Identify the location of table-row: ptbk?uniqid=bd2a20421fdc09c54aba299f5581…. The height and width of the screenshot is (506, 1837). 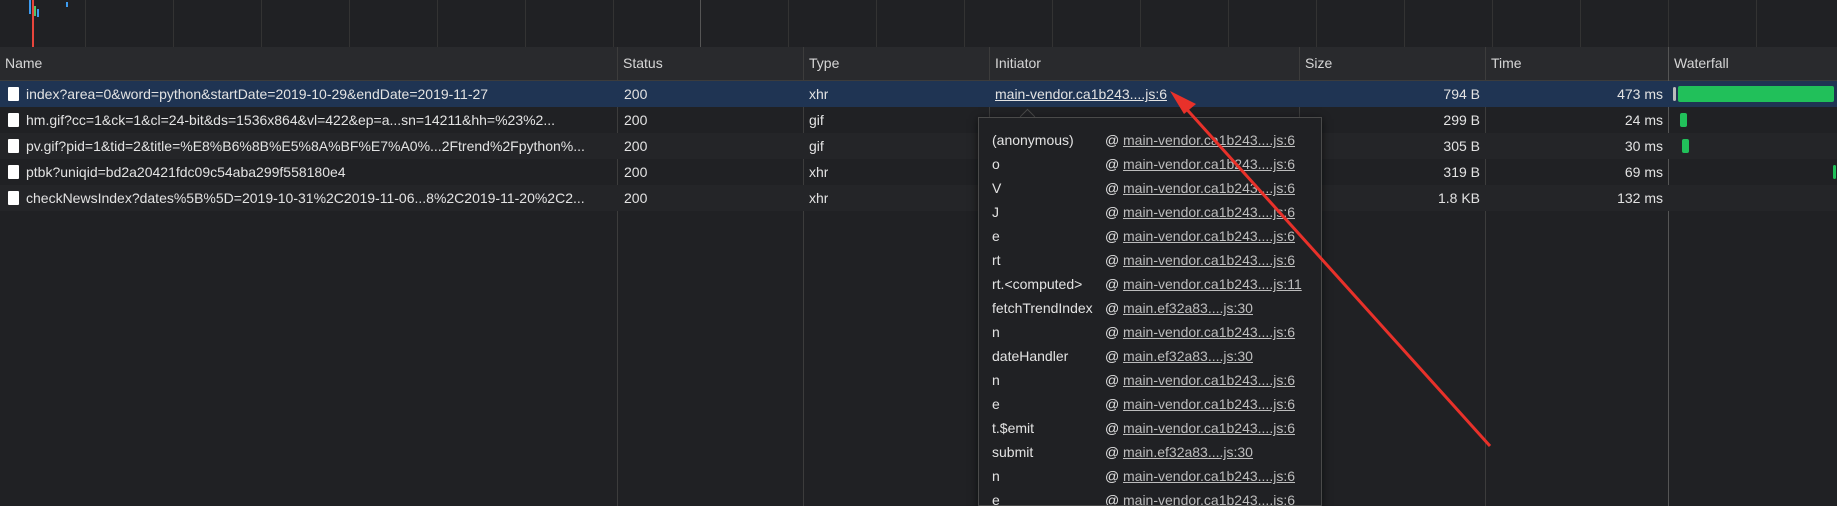
(918, 172).